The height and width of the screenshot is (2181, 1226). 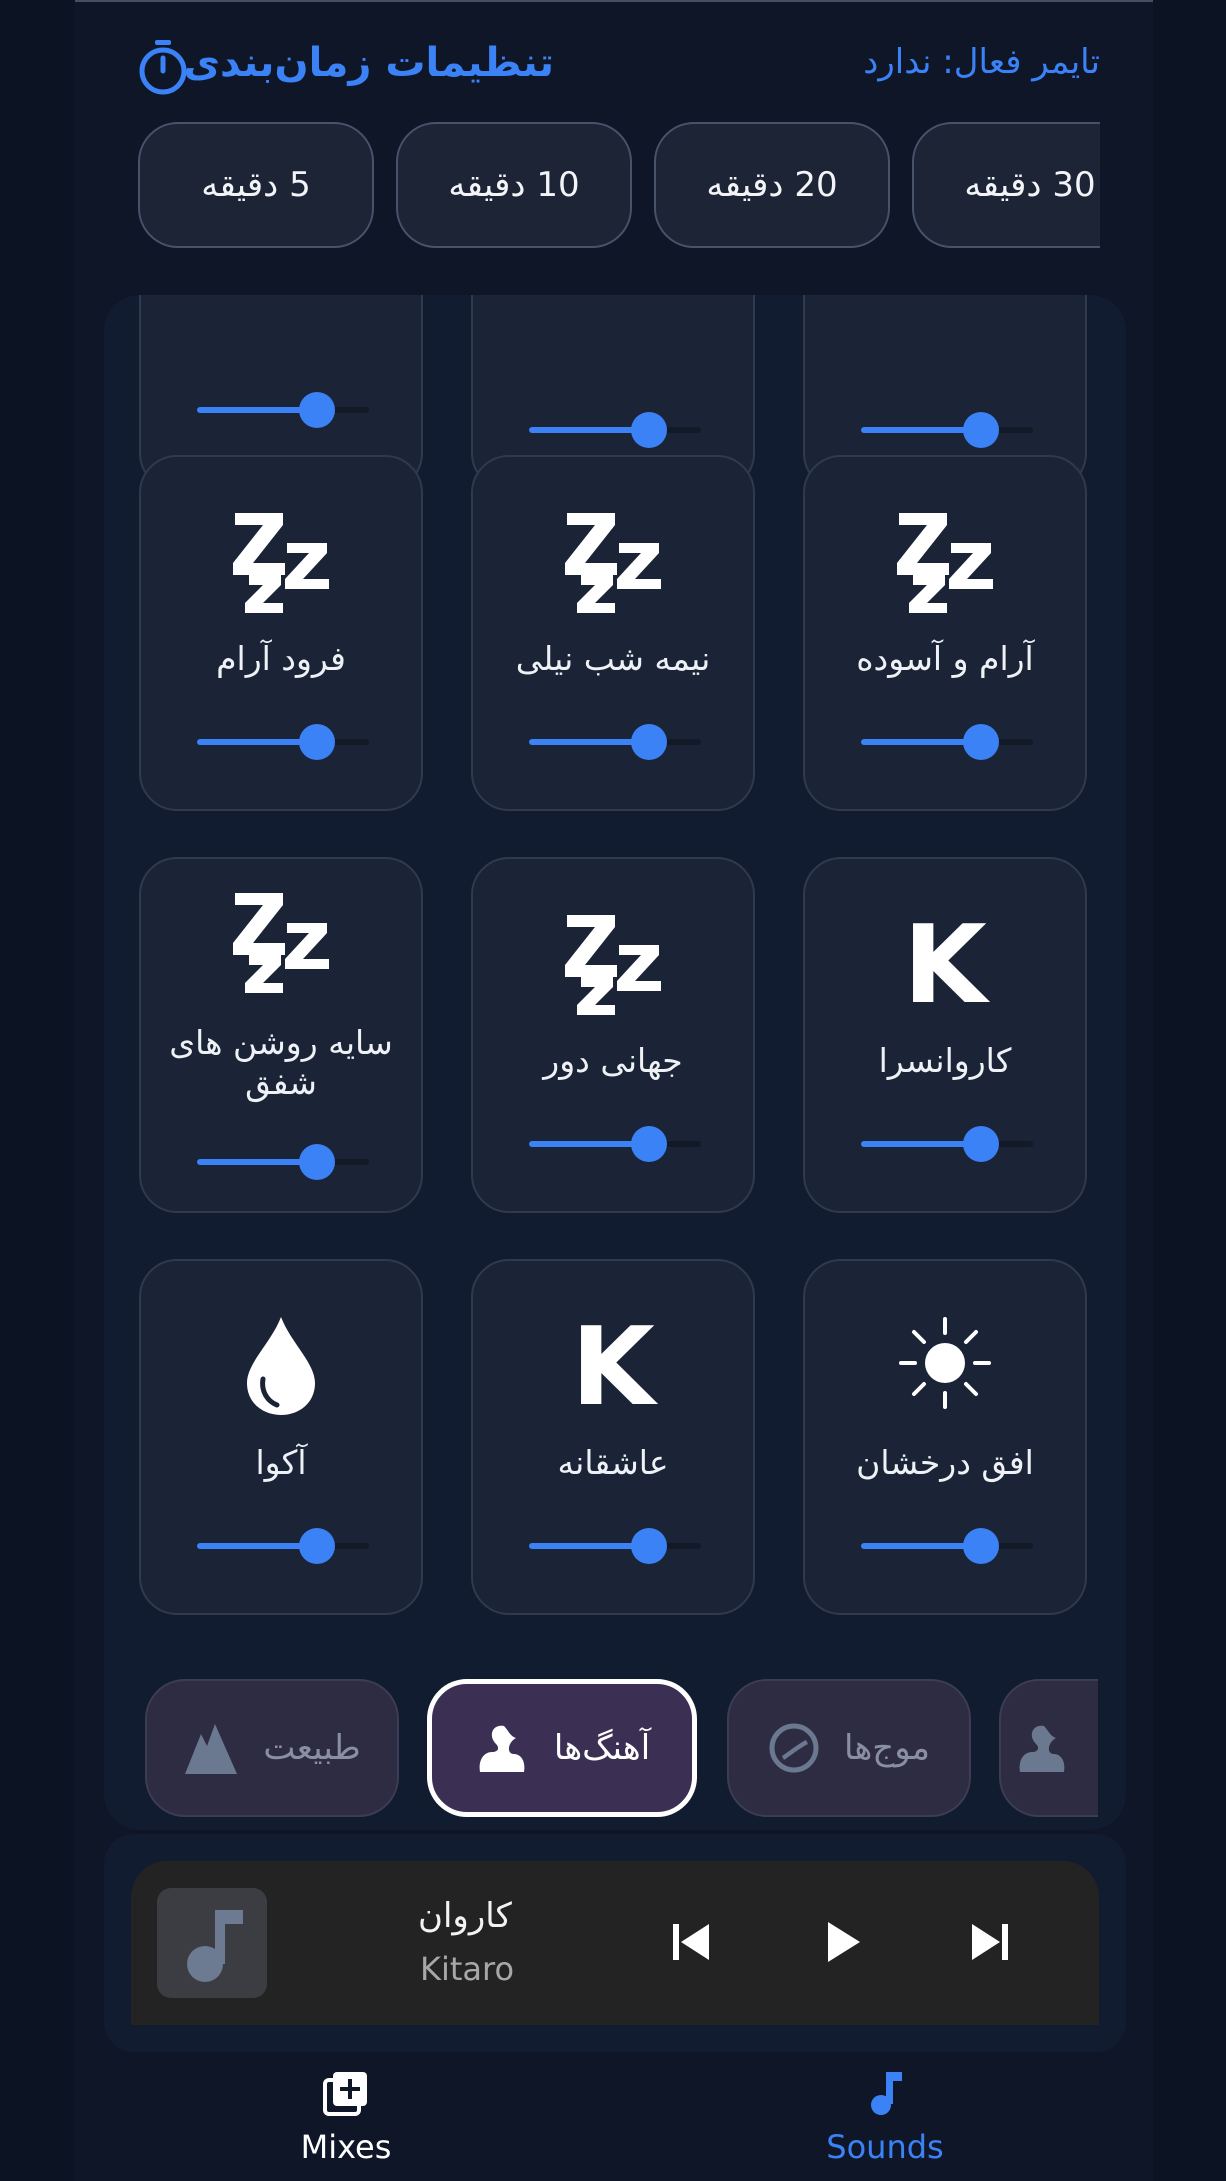 What do you see at coordinates (514, 185) in the screenshot?
I see `timer-chip-10: 10 دقیقه` at bounding box center [514, 185].